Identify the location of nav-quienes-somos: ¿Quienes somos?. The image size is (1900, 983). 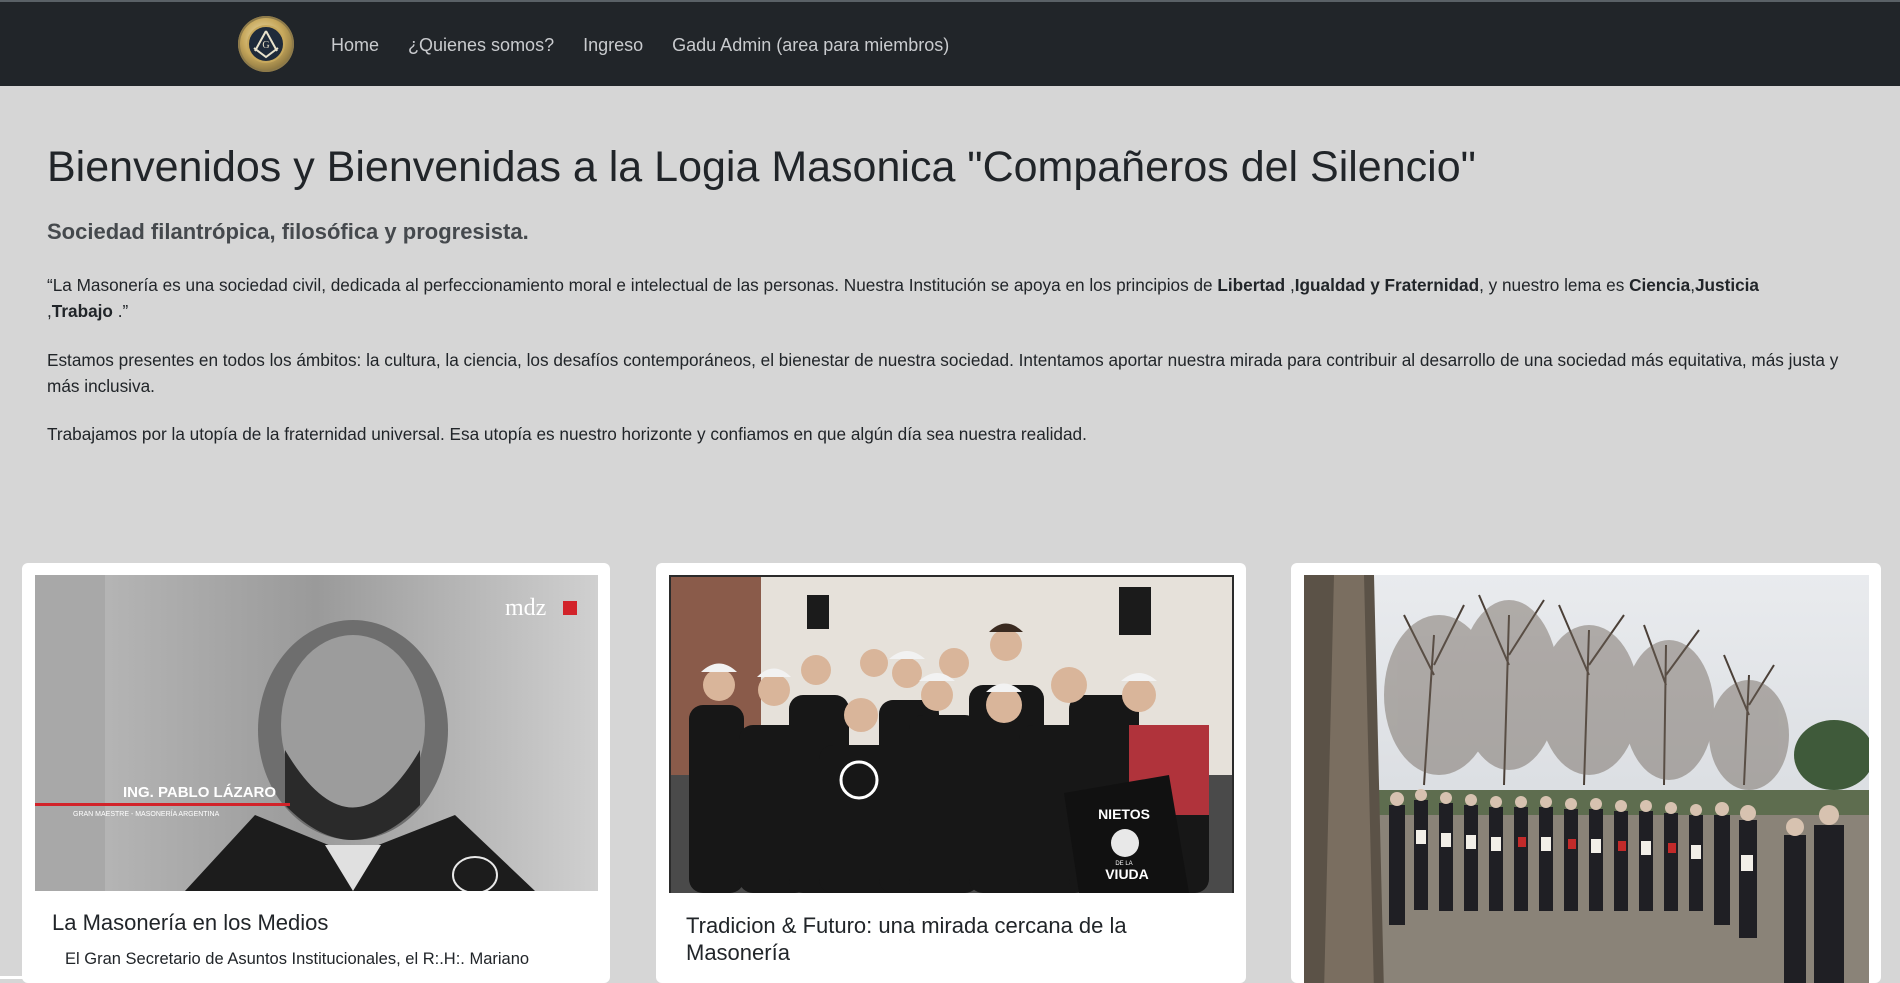
(481, 45).